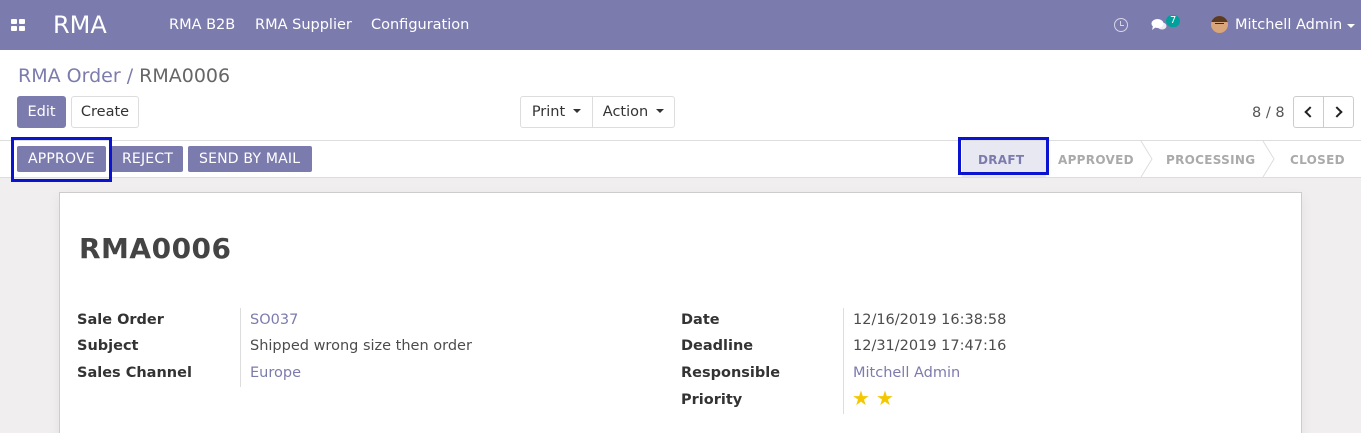  What do you see at coordinates (930, 346) in the screenshot?
I see `deadline-value: 12/31/2019 17:47:16` at bounding box center [930, 346].